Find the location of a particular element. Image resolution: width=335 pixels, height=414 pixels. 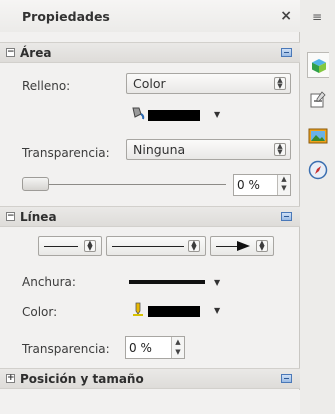

transparency-select-value: Ninguna is located at coordinates (159, 149).